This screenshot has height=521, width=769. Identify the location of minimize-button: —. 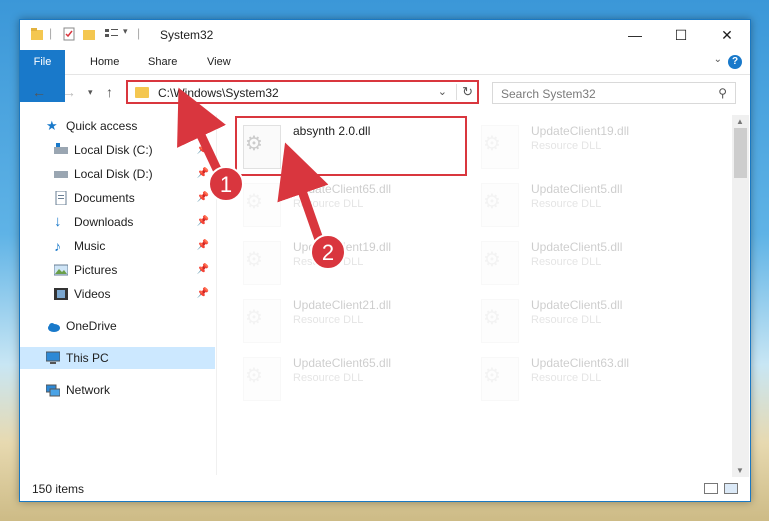
(635, 35).